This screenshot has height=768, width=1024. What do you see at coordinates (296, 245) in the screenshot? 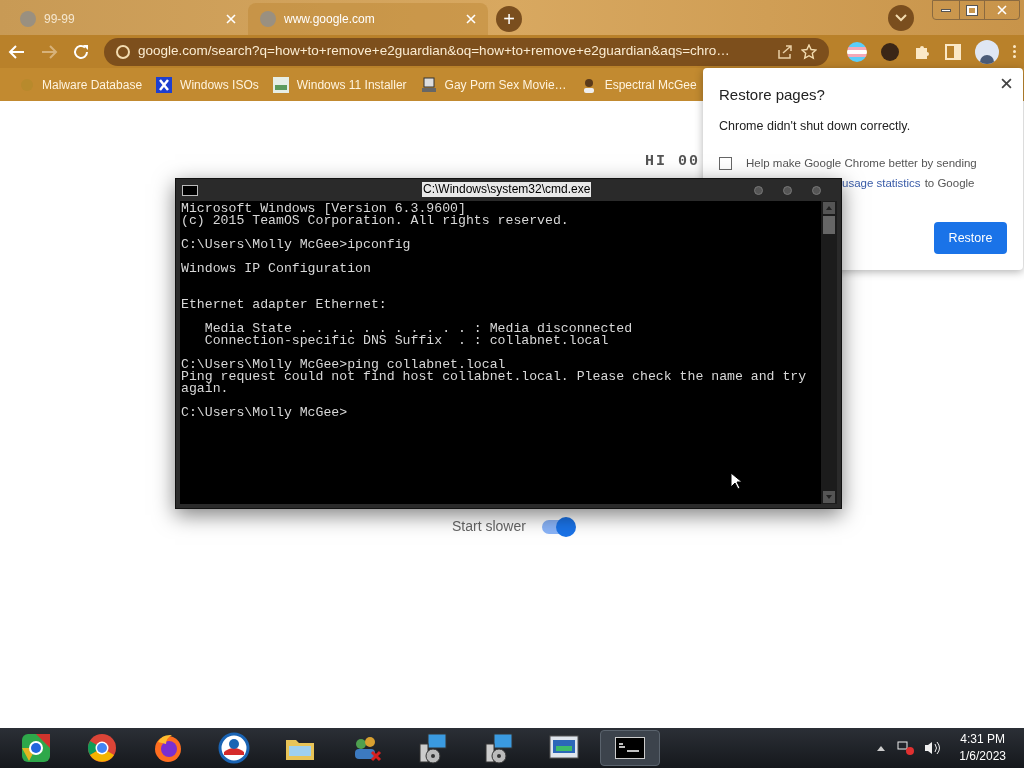
I see `console-line: C:\Users\Molly McGee>ipconfig` at bounding box center [296, 245].